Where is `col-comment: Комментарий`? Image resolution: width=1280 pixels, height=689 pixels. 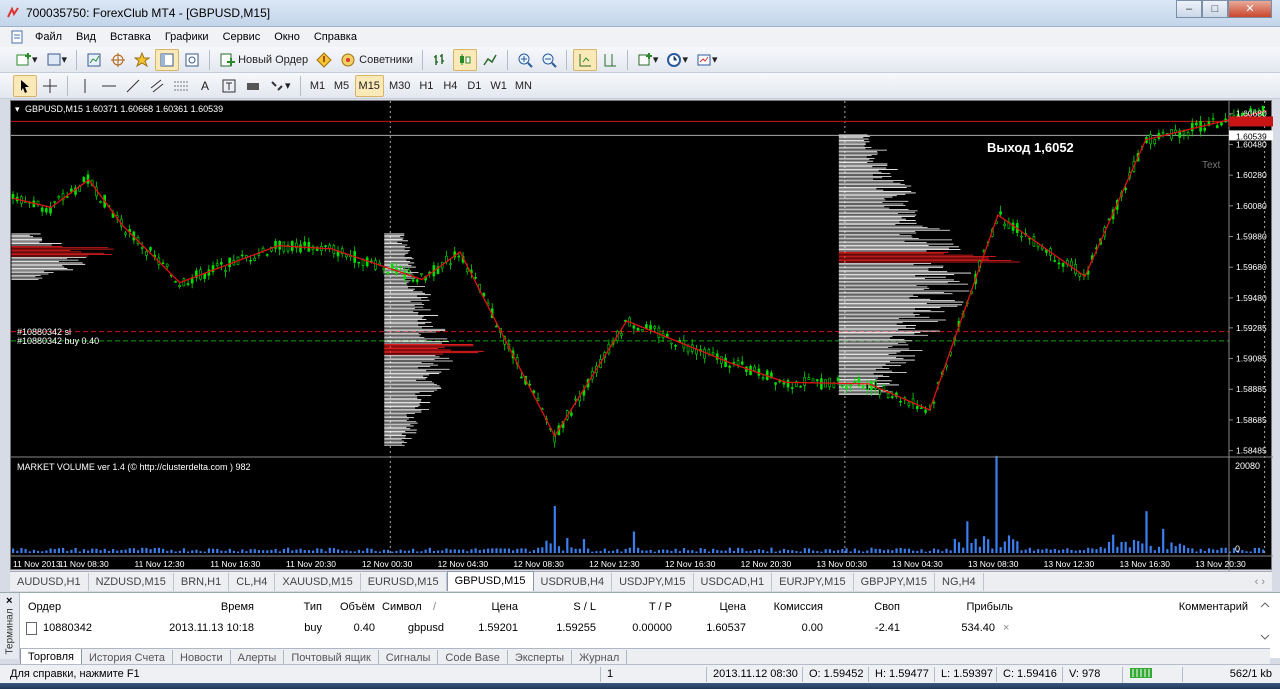
col-comment: Комментарий is located at coordinates (1194, 607).